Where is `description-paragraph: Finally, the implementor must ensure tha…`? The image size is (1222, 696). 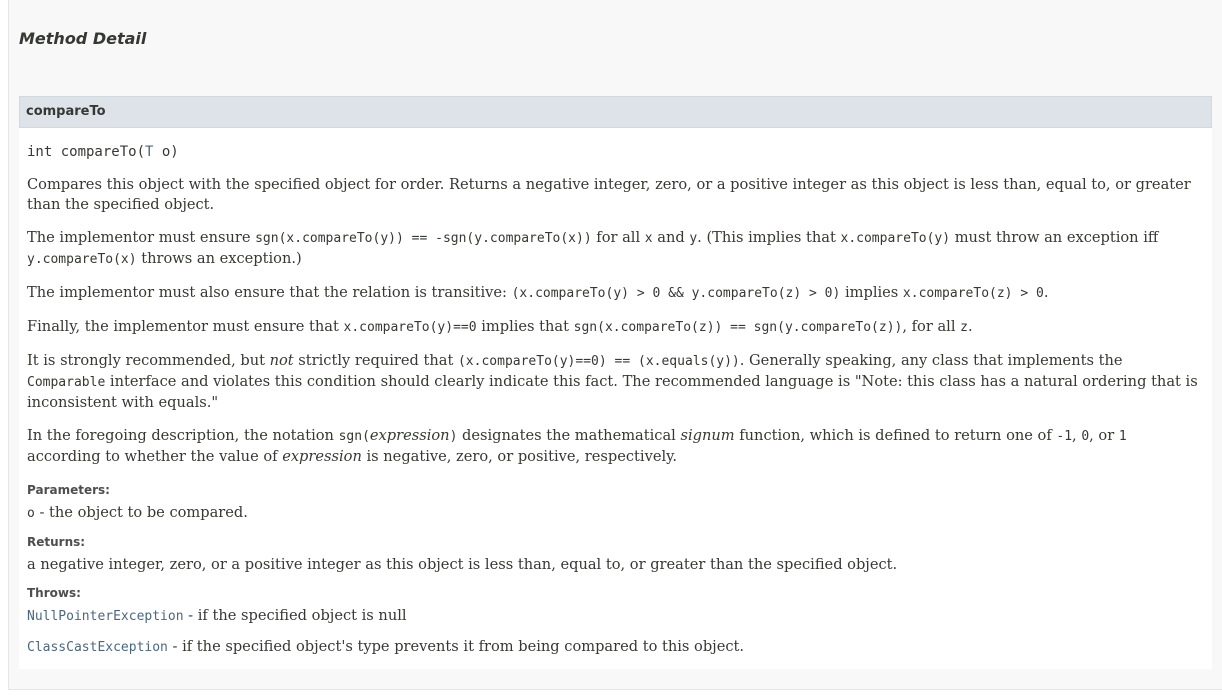
description-paragraph: Finally, the implementor must ensure tha… is located at coordinates (500, 326).